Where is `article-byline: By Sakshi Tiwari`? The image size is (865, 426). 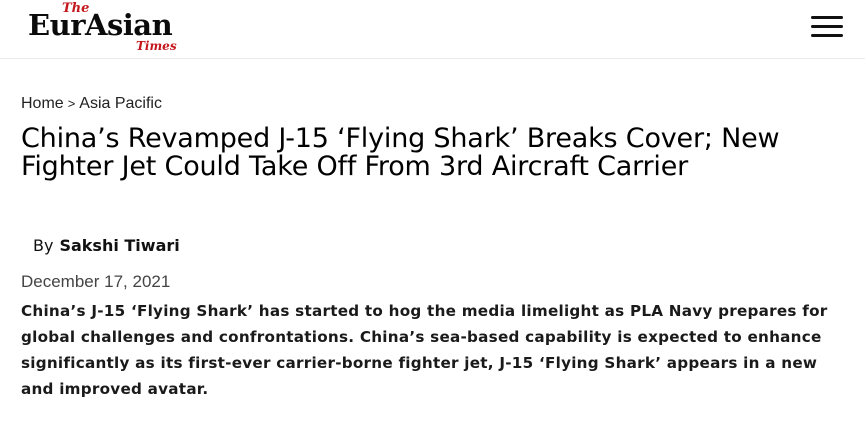
article-byline: By Sakshi Tiwari is located at coordinates (106, 245).